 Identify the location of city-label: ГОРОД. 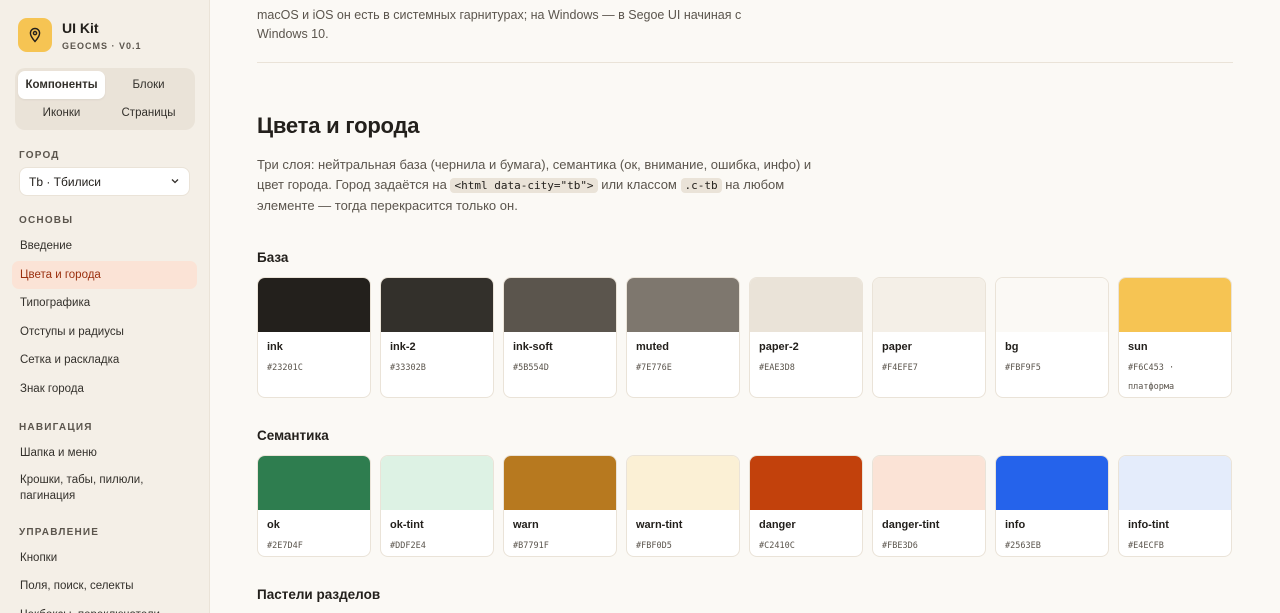
(39, 155).